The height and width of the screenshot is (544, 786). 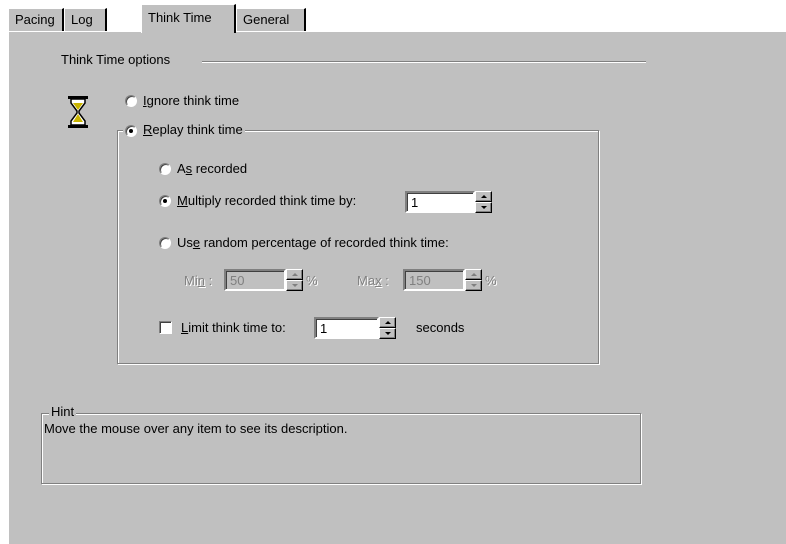 I want to click on seconds-unit-label: seconds, so click(x=440, y=327).